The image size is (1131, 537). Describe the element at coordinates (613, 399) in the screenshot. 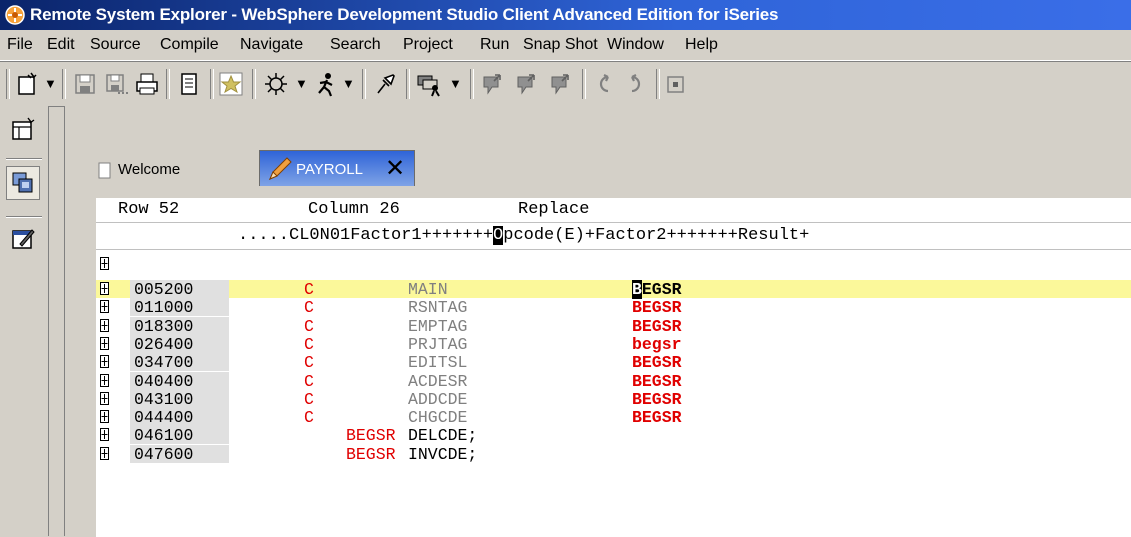

I see `code-line: 043100 C ADDCDE BEGSR` at that location.